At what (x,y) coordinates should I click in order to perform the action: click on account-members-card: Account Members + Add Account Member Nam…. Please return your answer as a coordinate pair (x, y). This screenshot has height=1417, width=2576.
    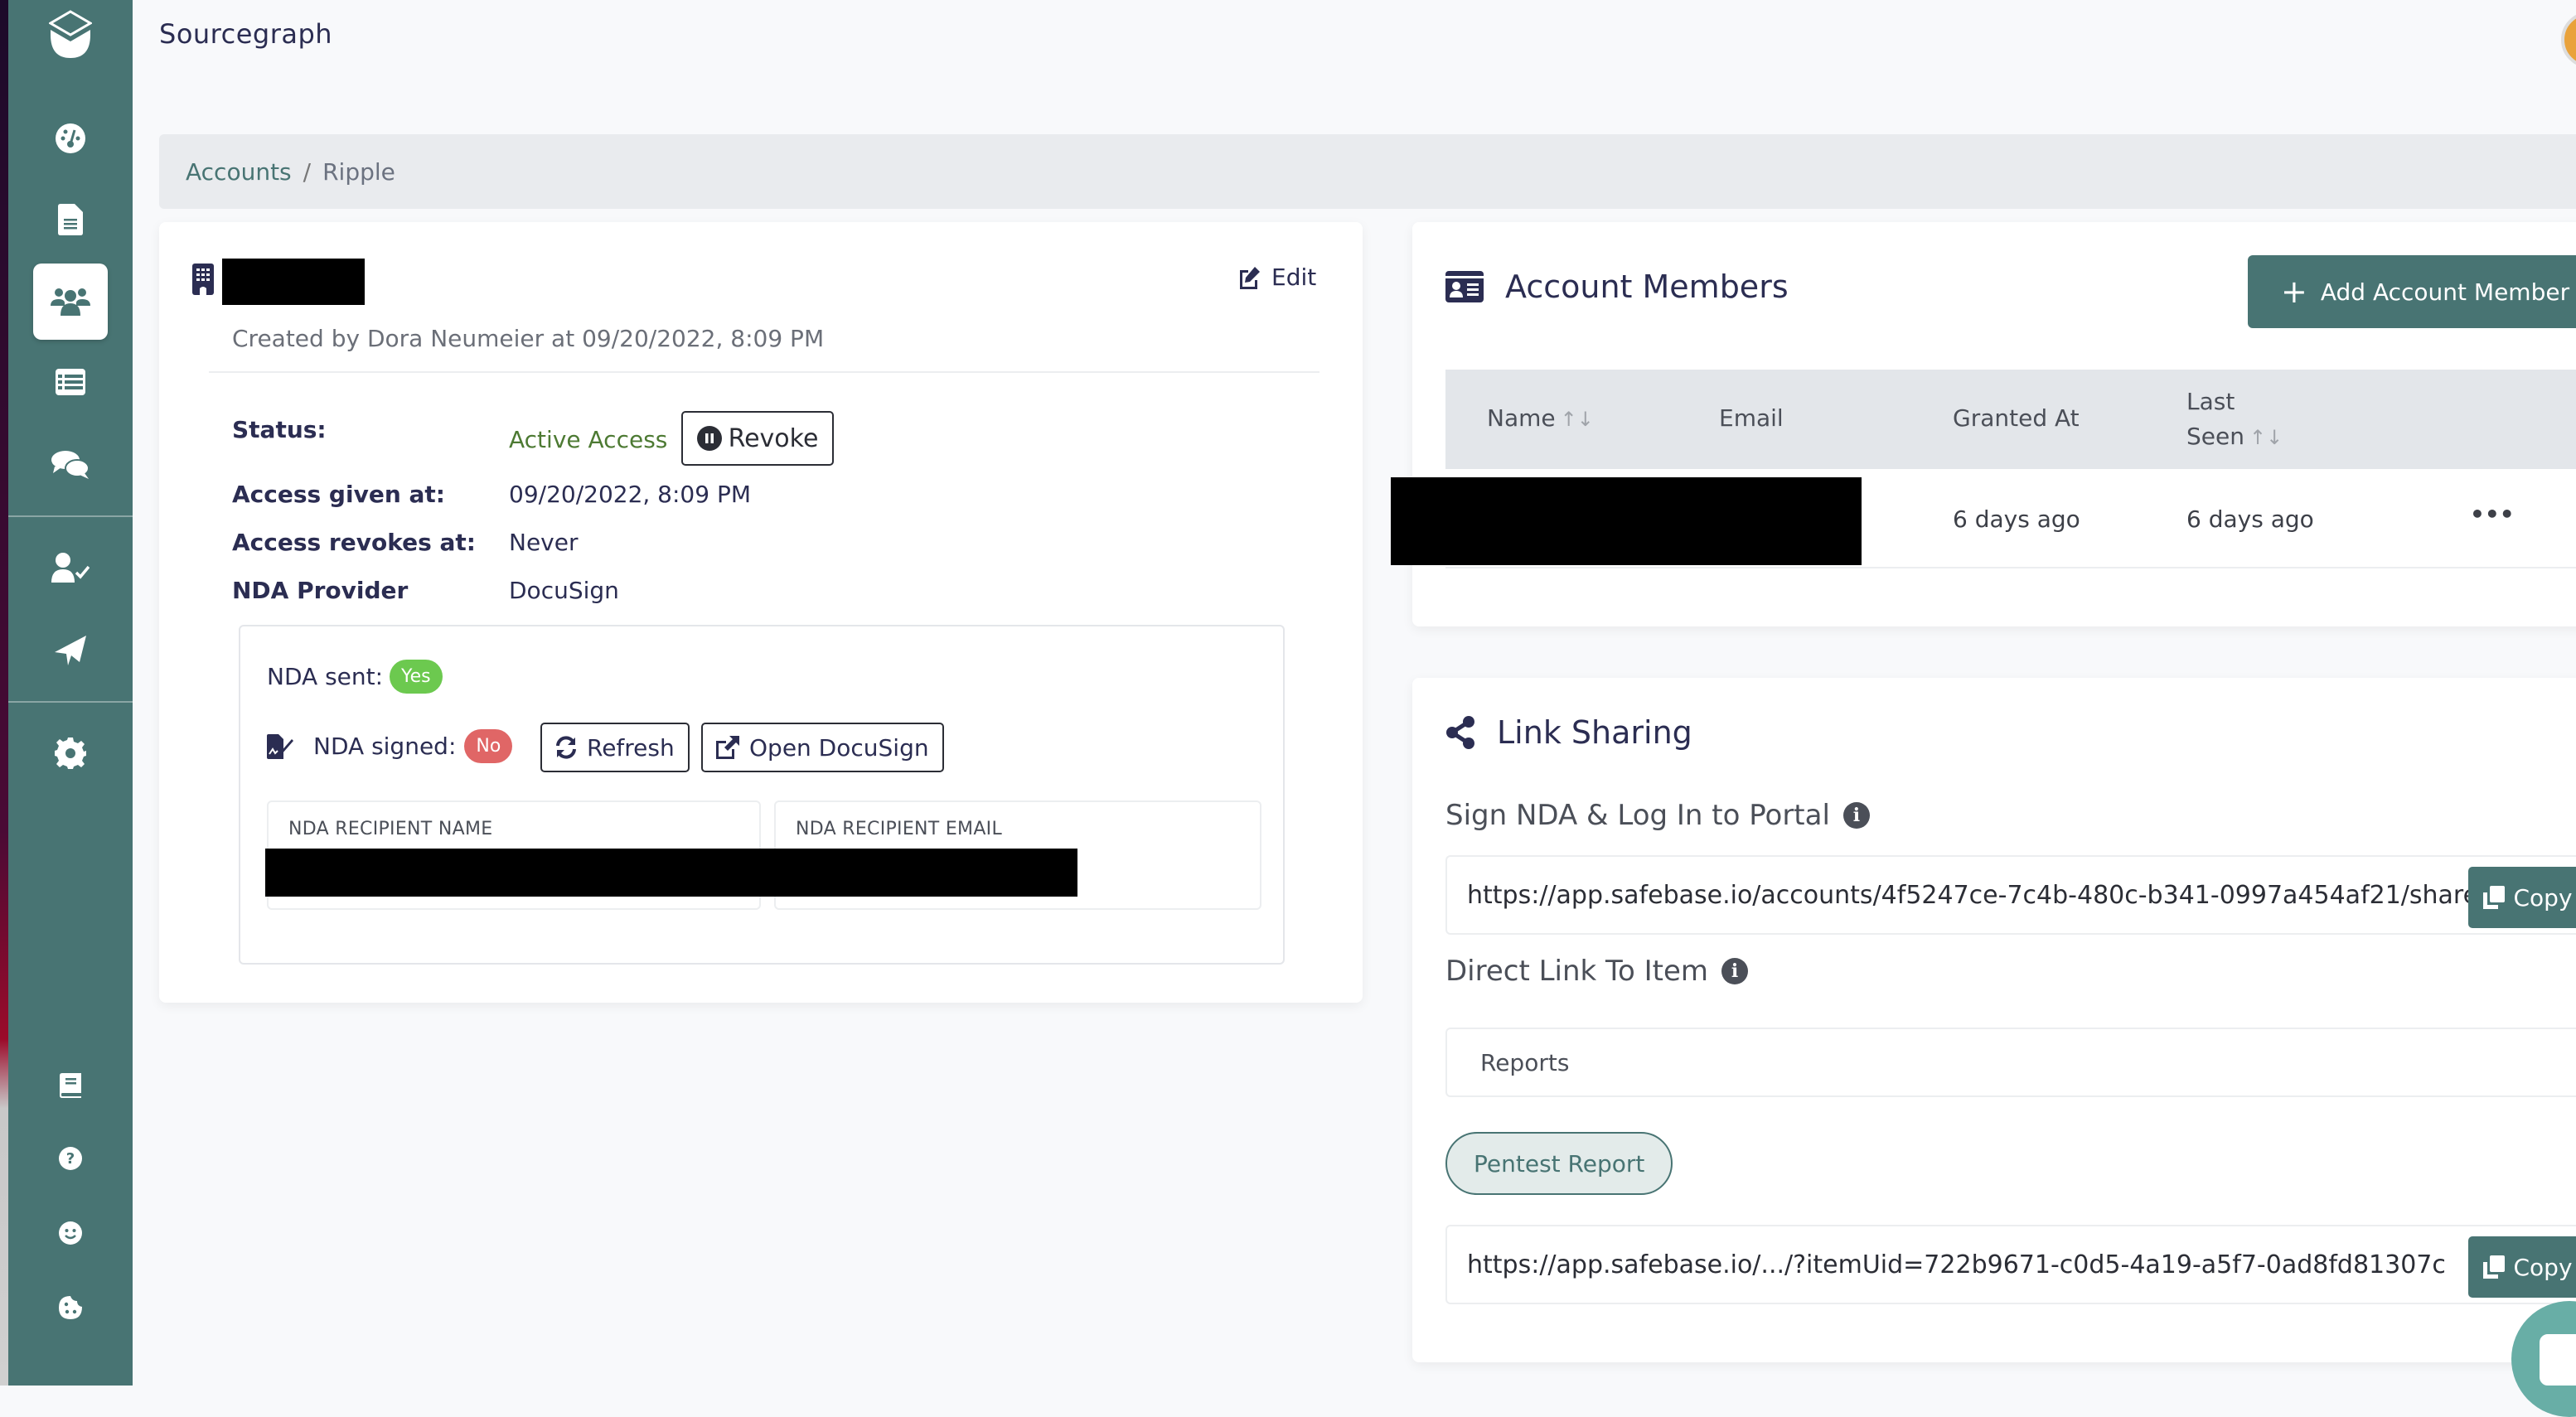
    Looking at the image, I should click on (1983, 424).